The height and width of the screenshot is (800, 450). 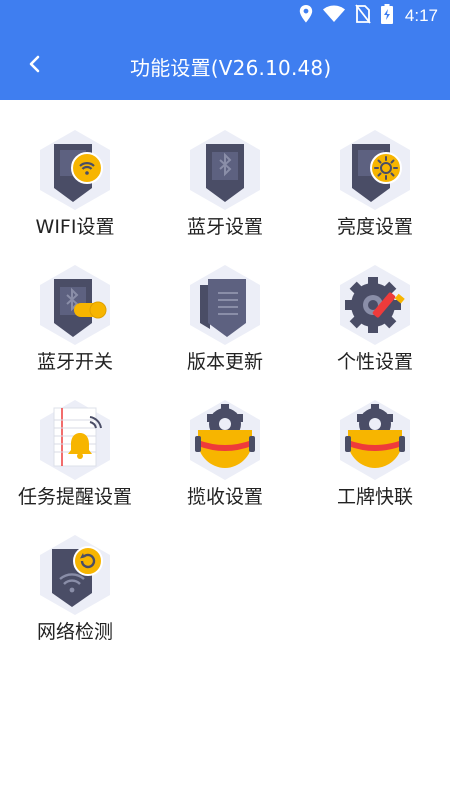 I want to click on wifi-settings-item: WIFI设置, so click(x=75, y=169).